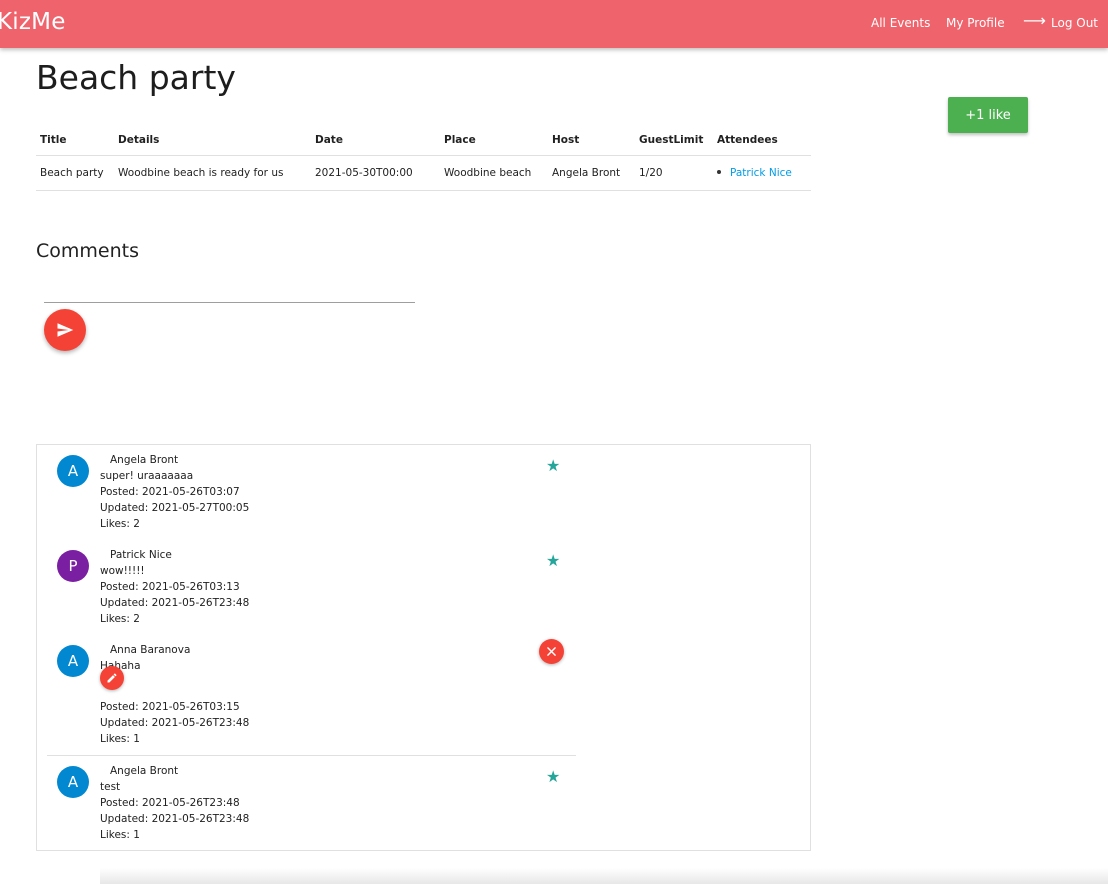  What do you see at coordinates (375, 140) in the screenshot?
I see `column-header-date: Date` at bounding box center [375, 140].